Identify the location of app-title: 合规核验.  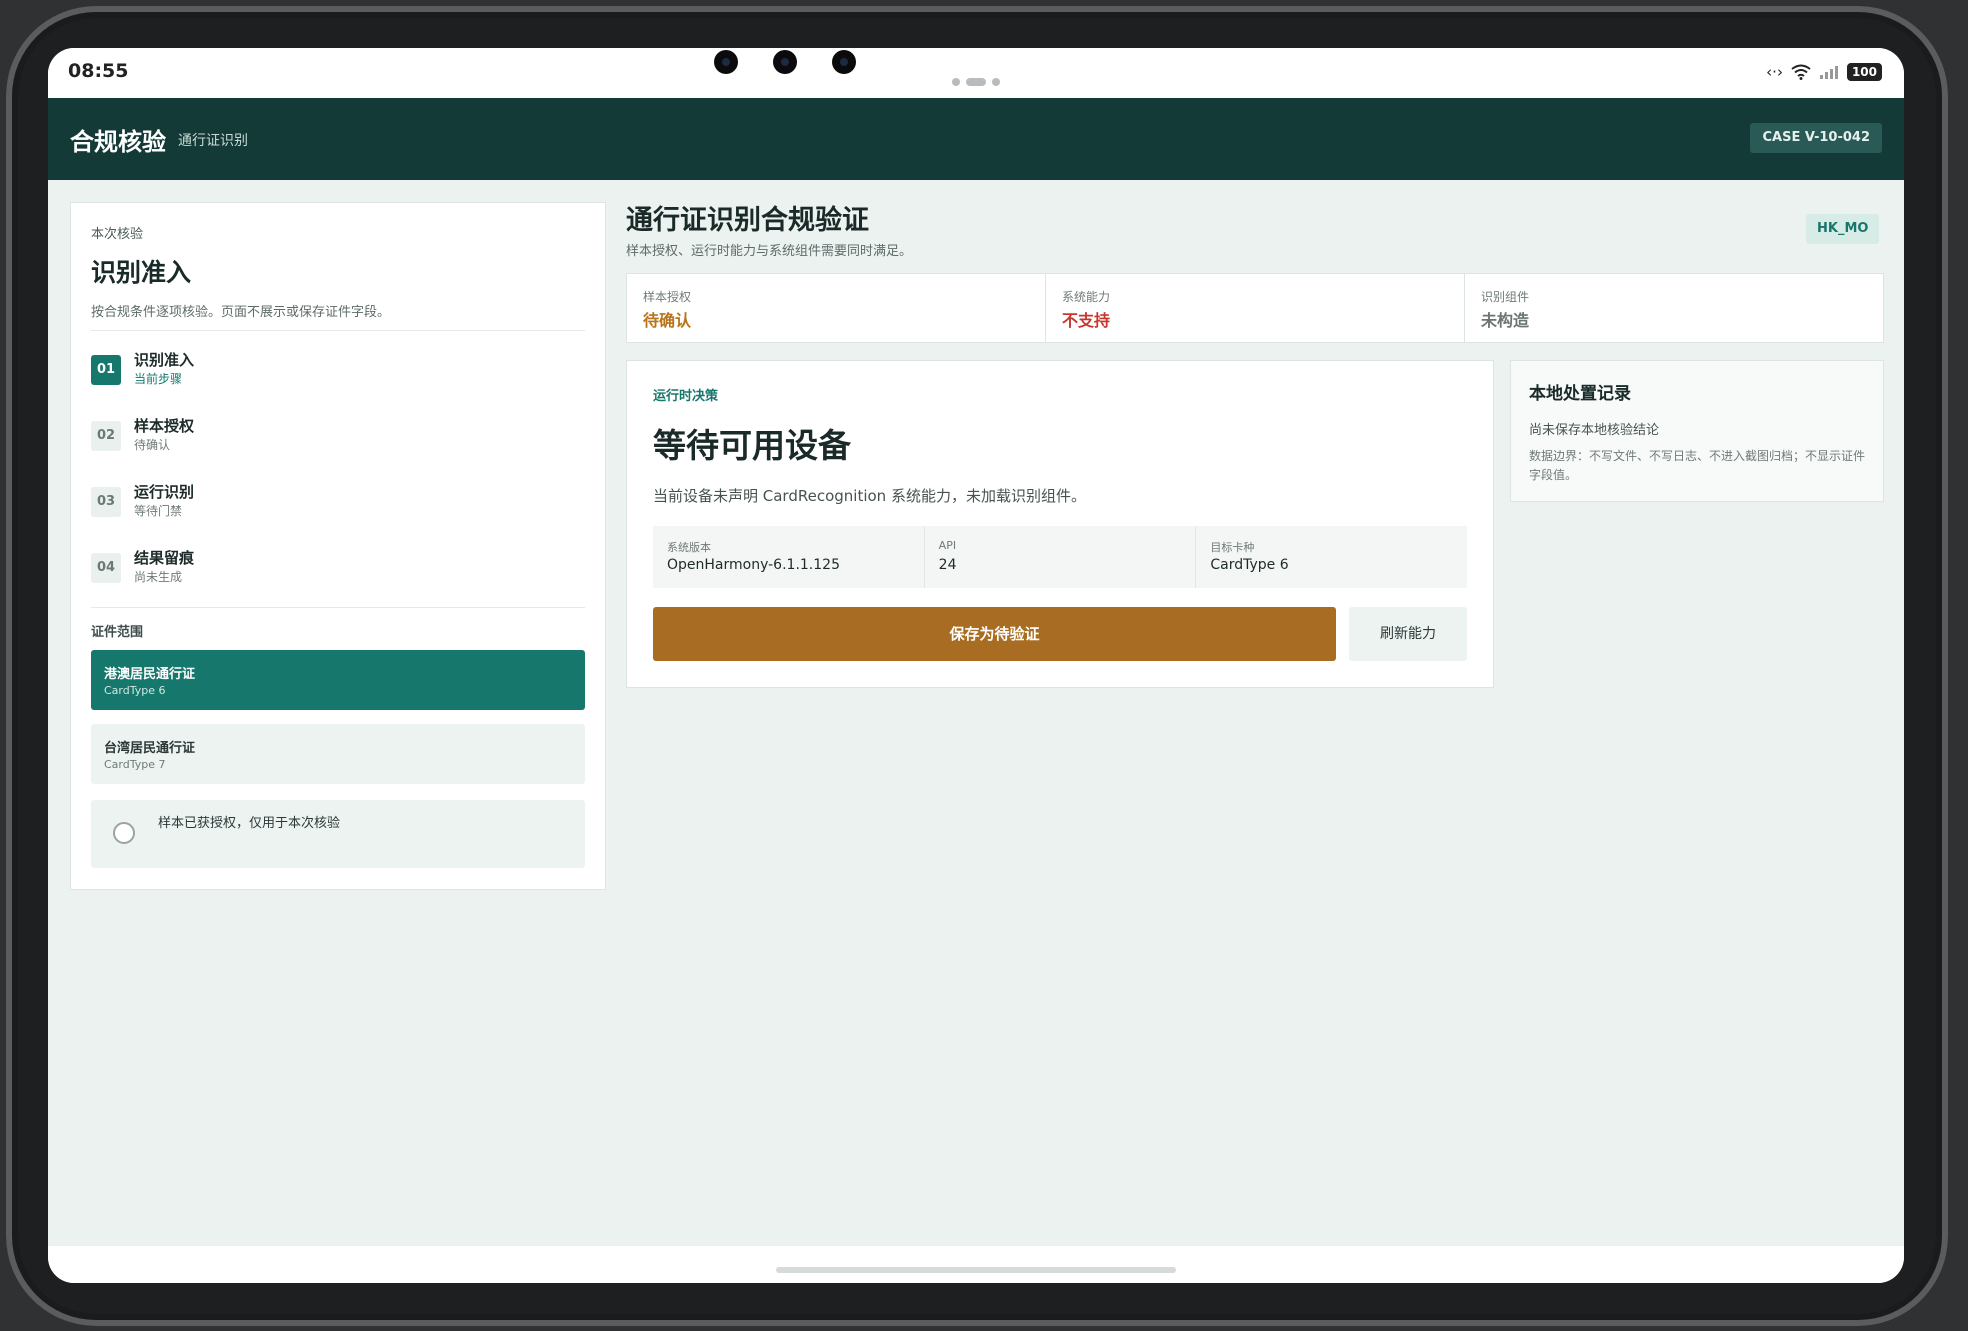
(118, 142).